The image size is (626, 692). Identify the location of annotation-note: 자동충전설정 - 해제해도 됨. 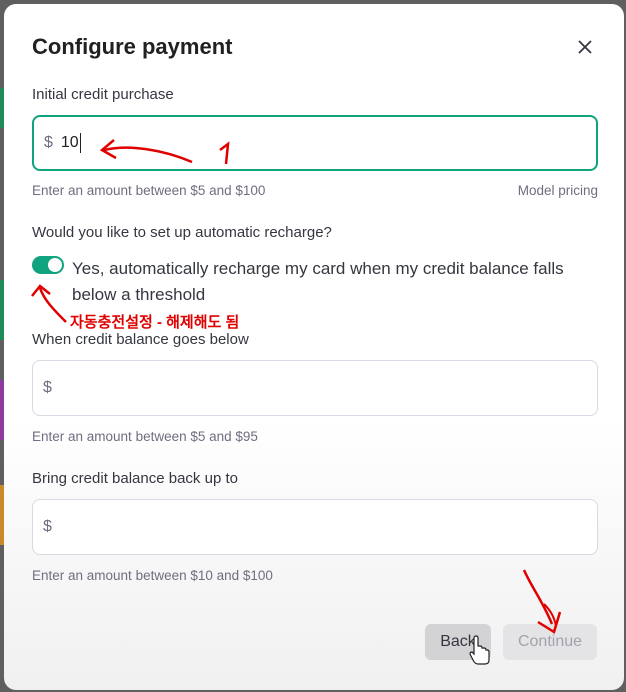
(155, 322).